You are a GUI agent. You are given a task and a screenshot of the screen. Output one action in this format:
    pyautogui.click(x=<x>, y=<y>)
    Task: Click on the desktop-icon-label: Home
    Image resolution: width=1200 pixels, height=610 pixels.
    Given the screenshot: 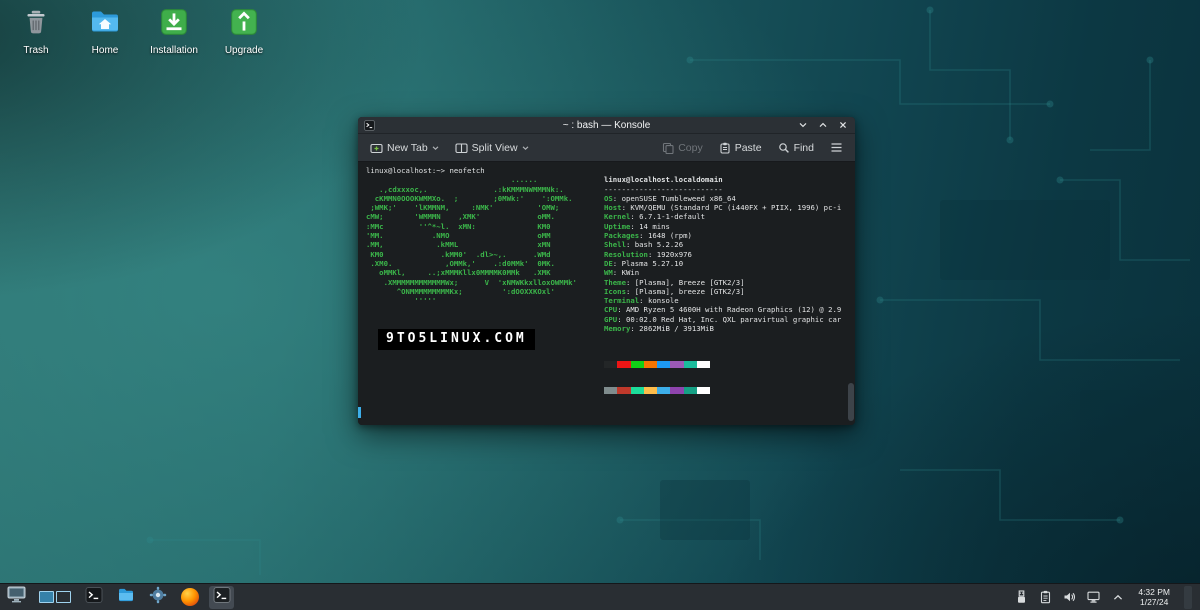 What is the action you would take?
    pyautogui.click(x=105, y=50)
    